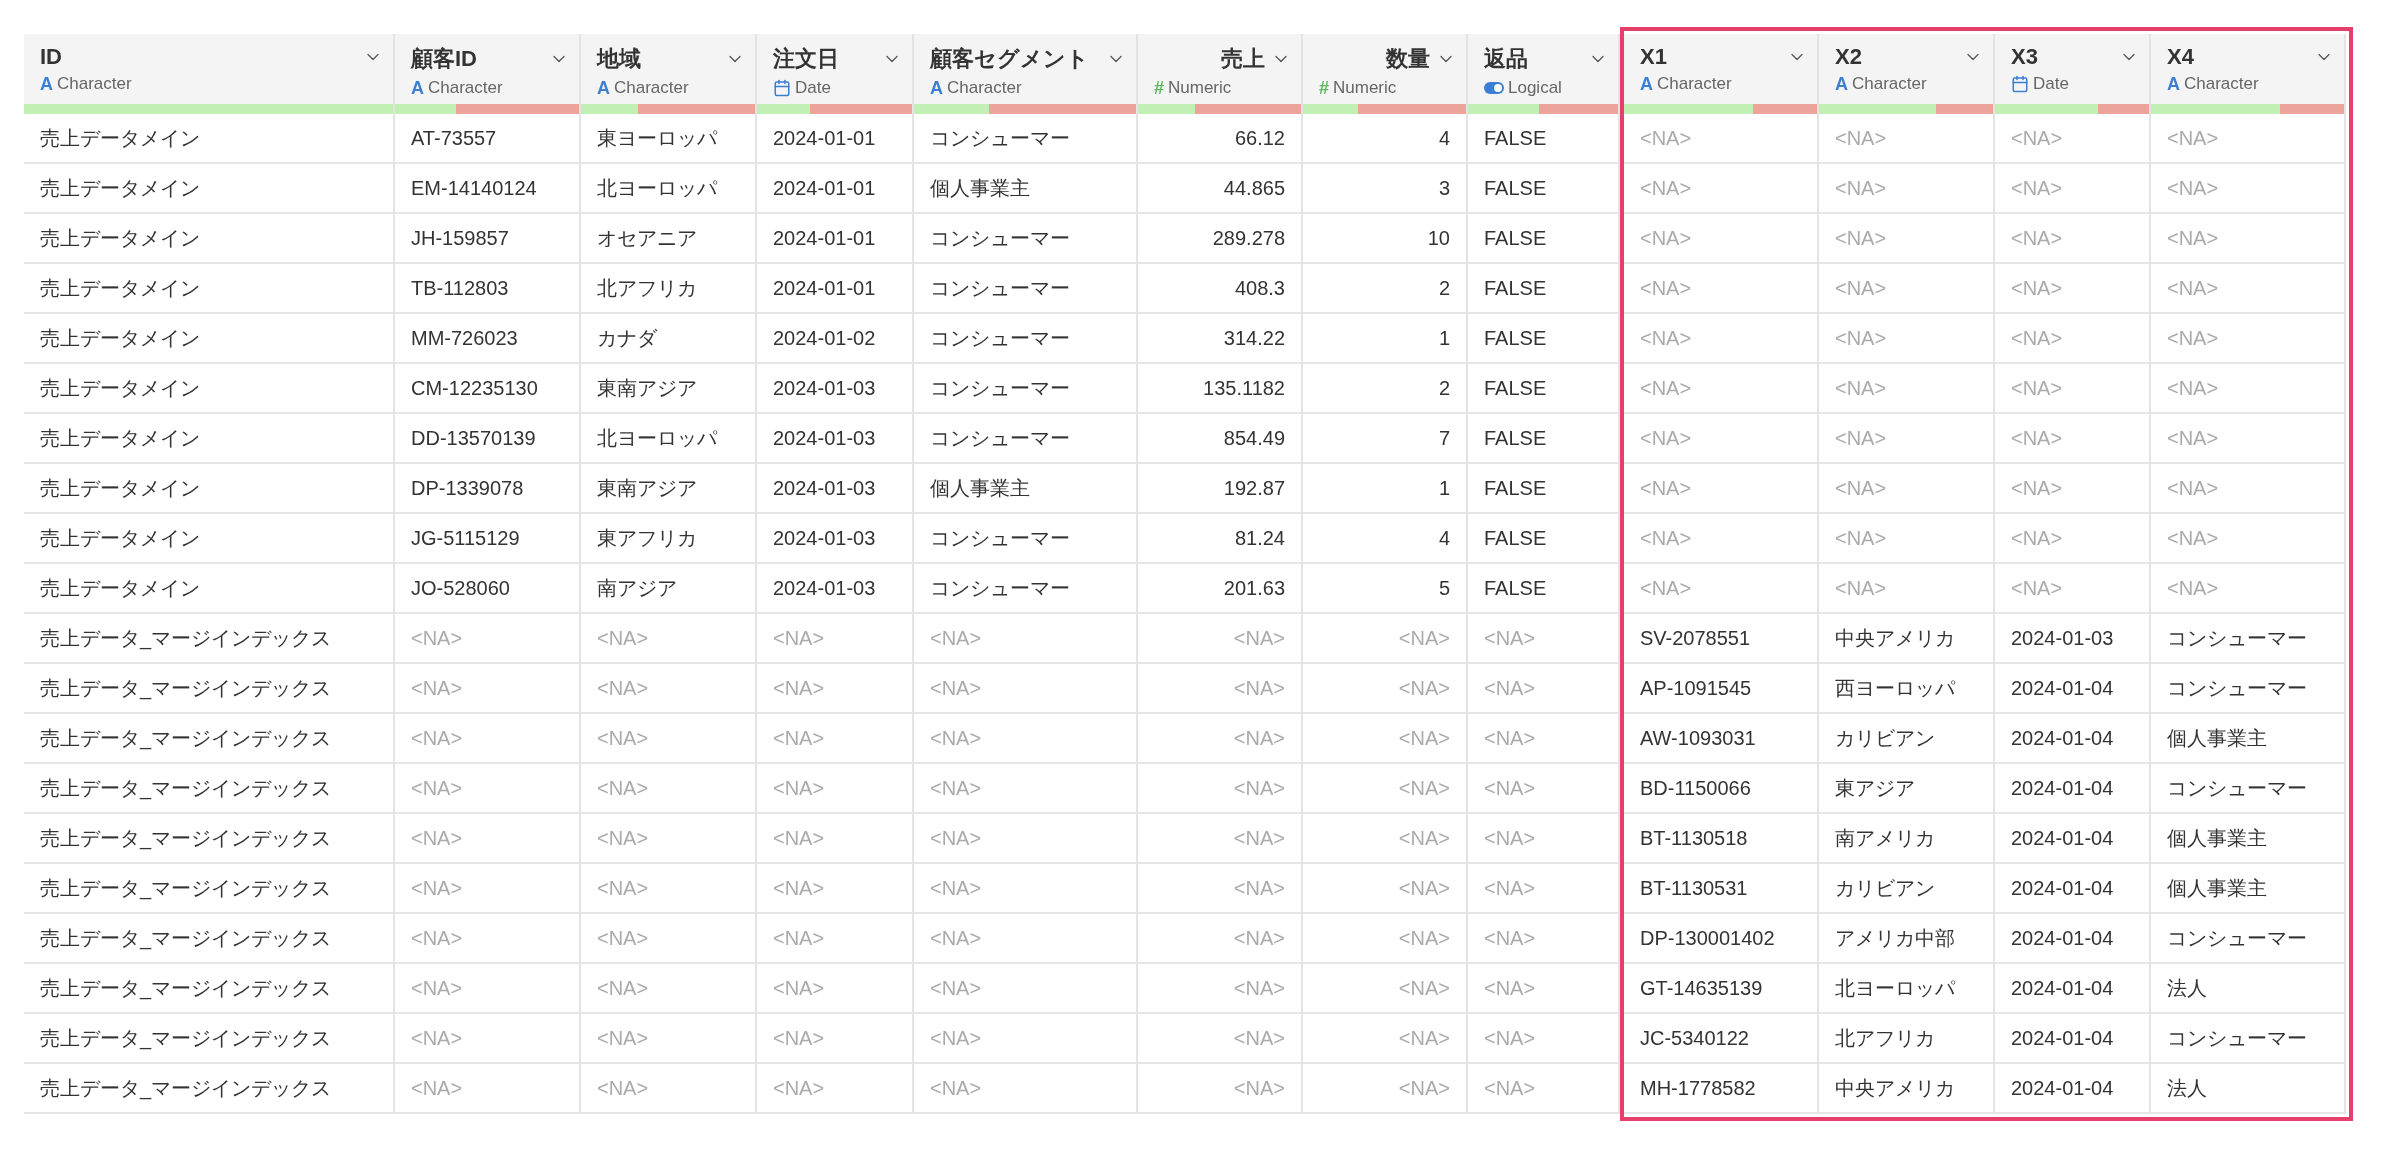  Describe the element at coordinates (1384, 339) in the screenshot. I see `table-cell: 1` at that location.